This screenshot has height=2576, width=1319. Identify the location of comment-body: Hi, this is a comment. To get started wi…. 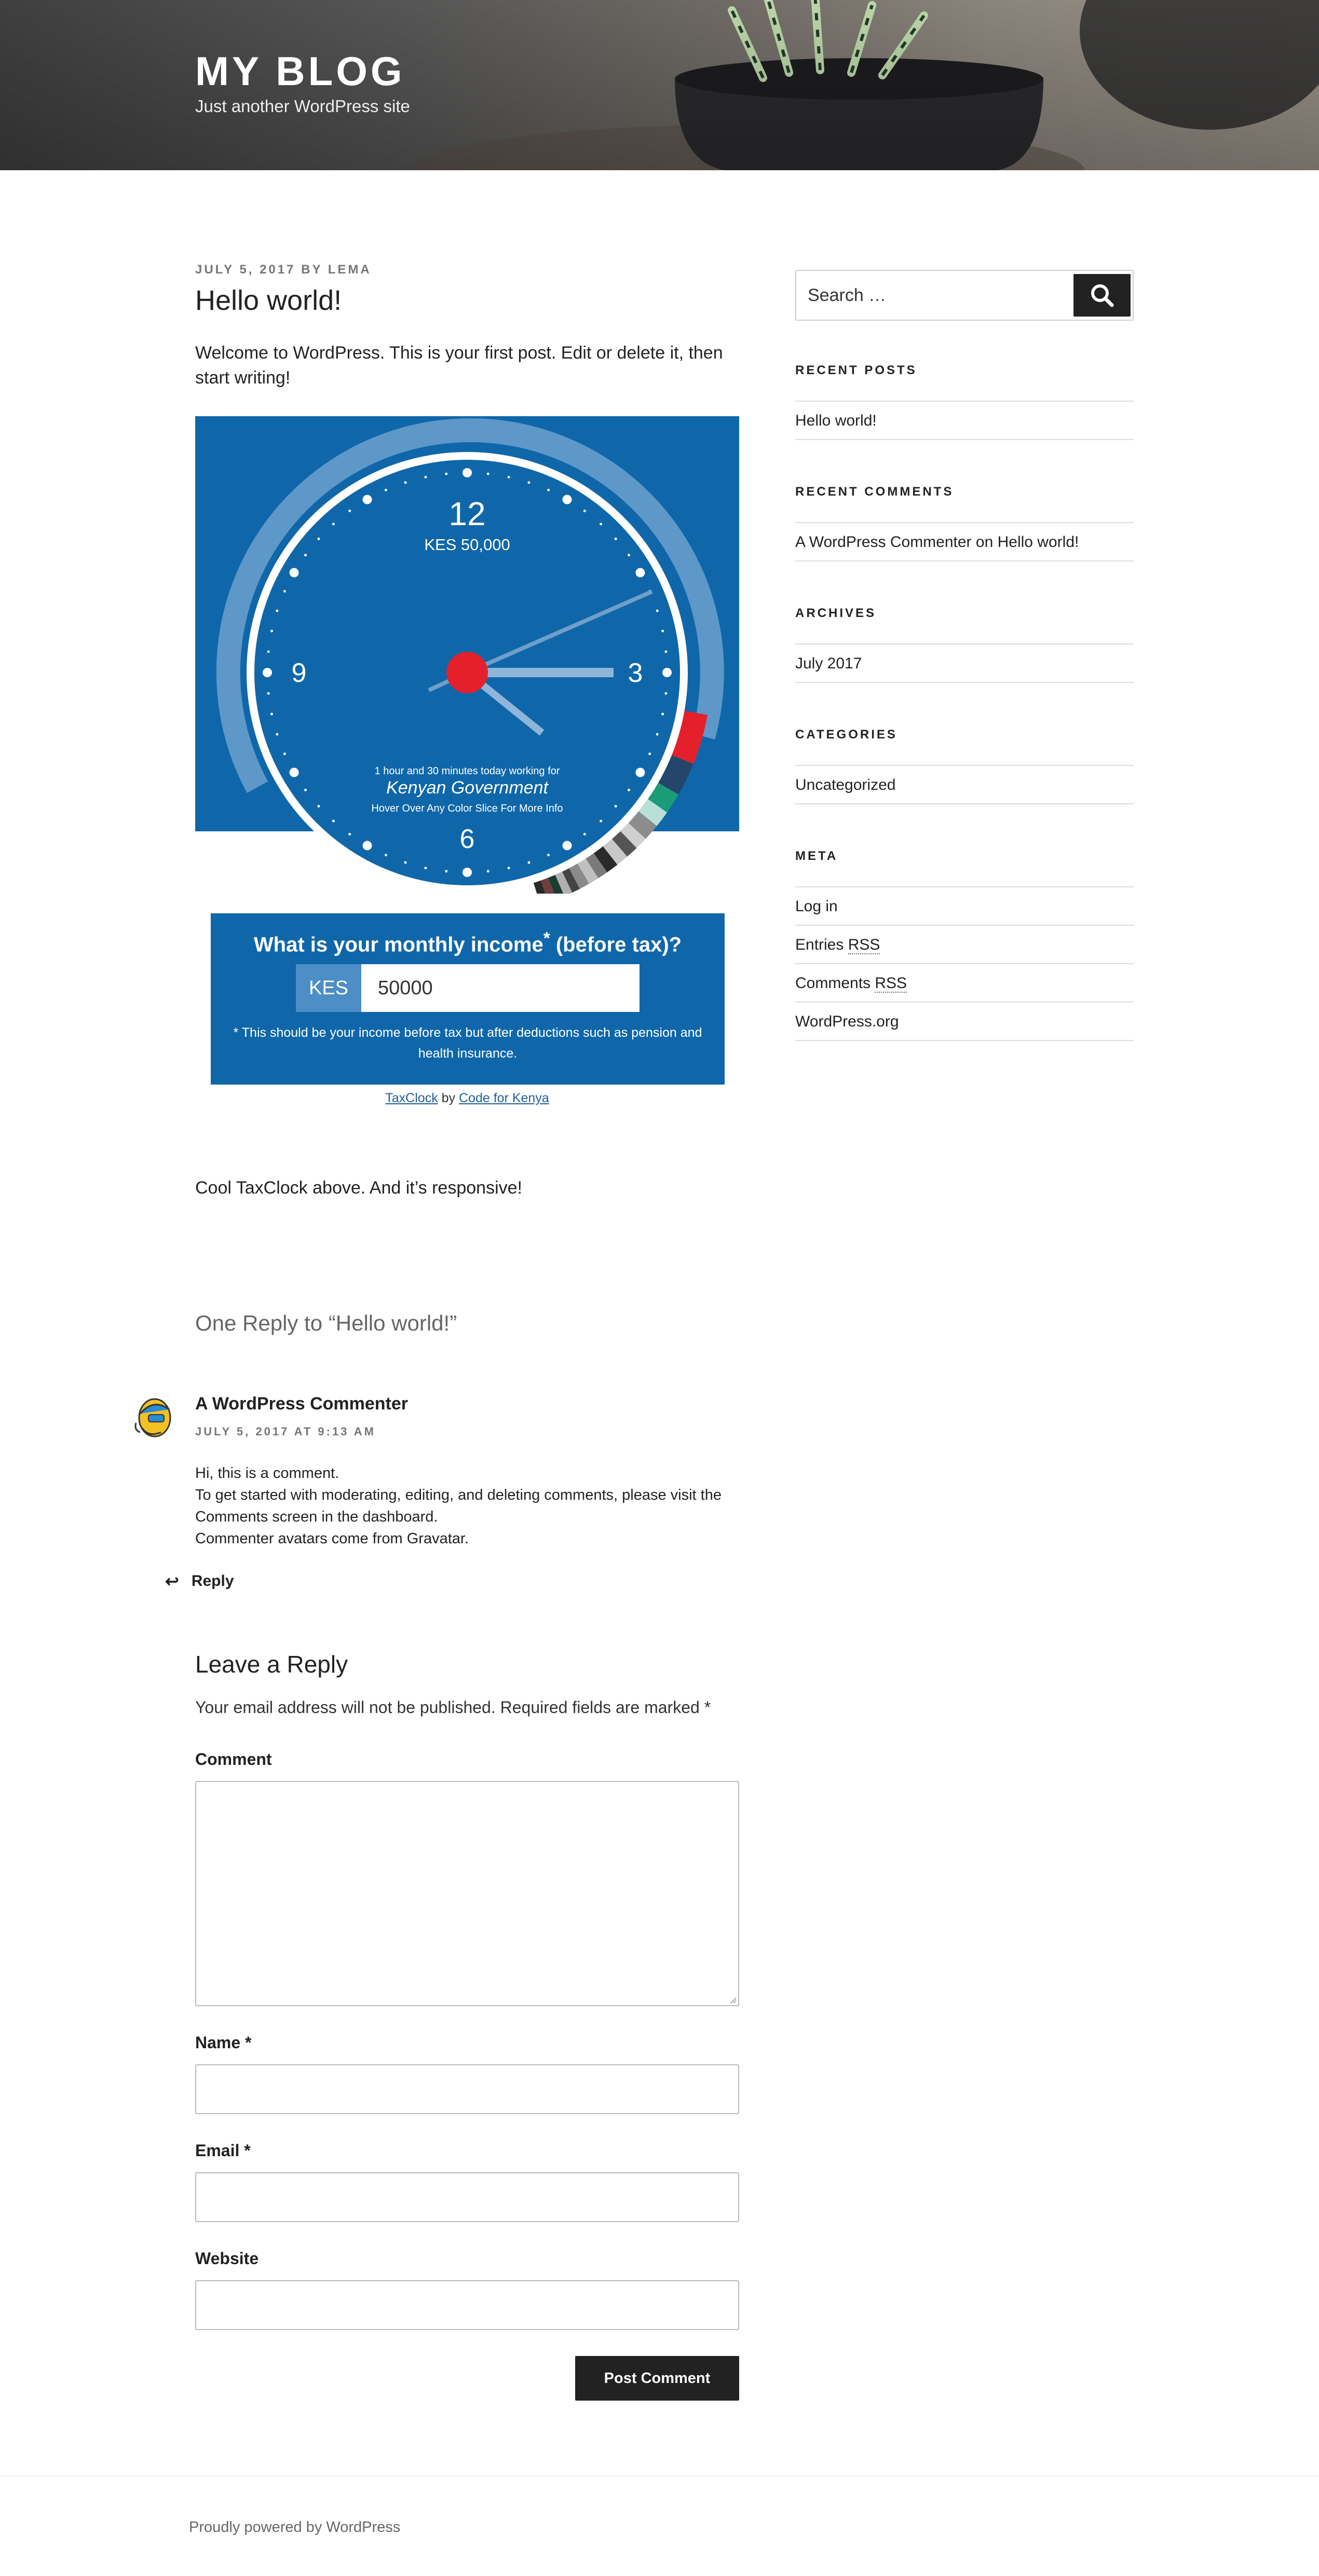
(475, 1506).